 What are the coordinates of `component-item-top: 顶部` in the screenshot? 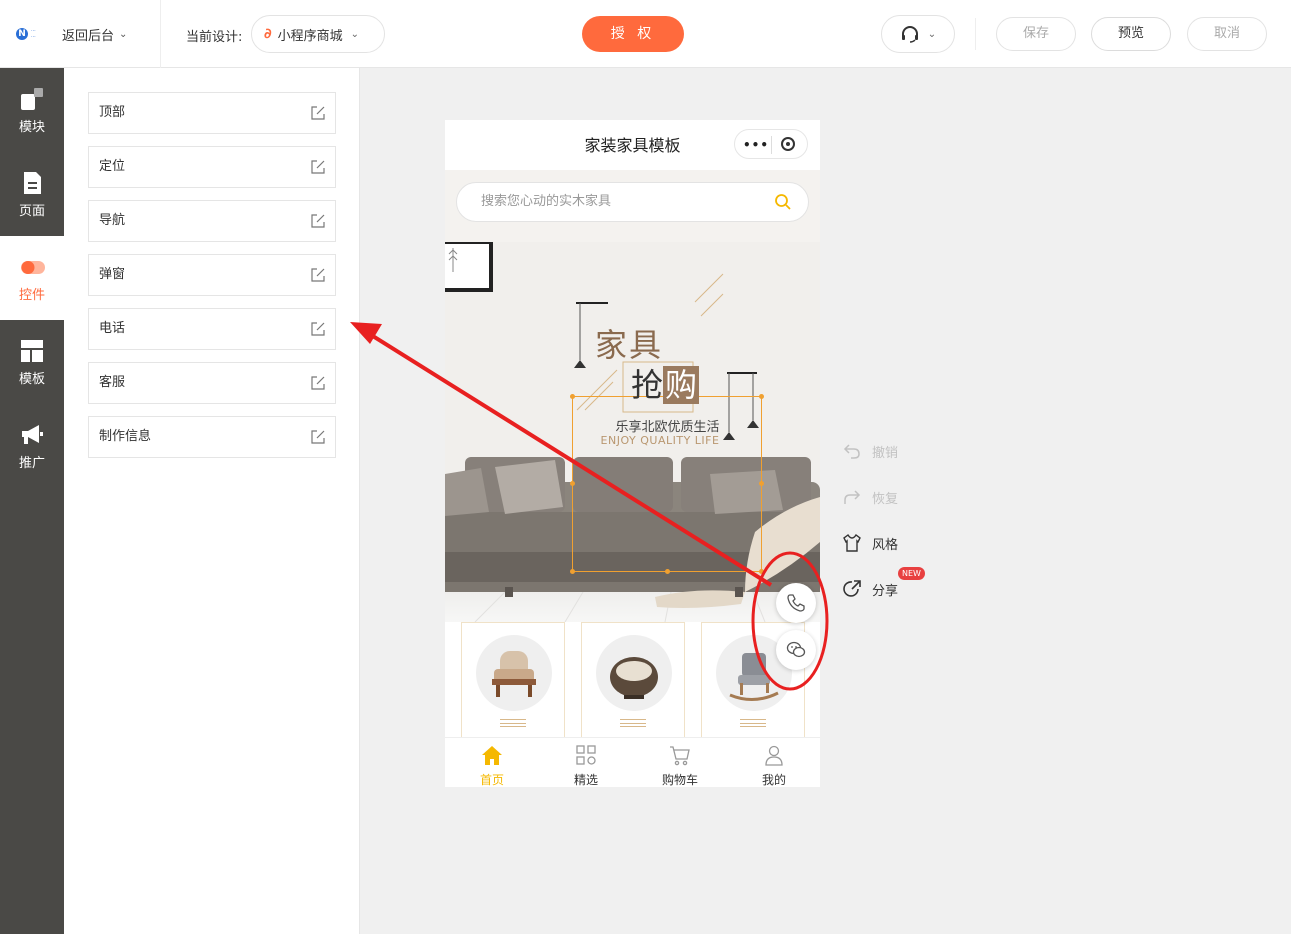 It's located at (212, 113).